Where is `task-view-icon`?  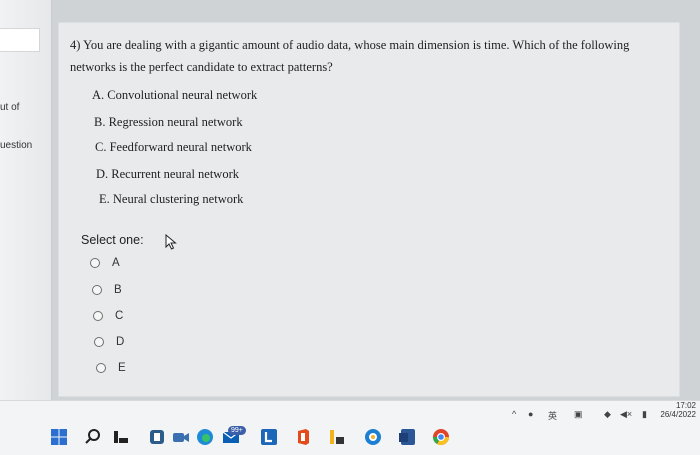
task-view-icon is located at coordinates (121, 437).